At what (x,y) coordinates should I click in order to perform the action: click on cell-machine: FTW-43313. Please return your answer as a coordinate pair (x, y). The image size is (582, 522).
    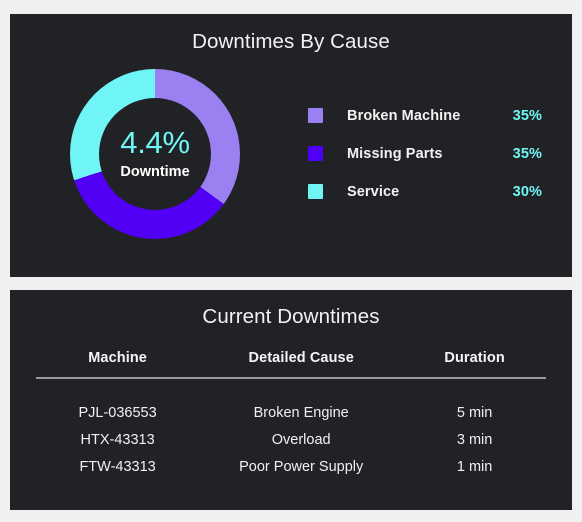
    Looking at the image, I should click on (117, 467).